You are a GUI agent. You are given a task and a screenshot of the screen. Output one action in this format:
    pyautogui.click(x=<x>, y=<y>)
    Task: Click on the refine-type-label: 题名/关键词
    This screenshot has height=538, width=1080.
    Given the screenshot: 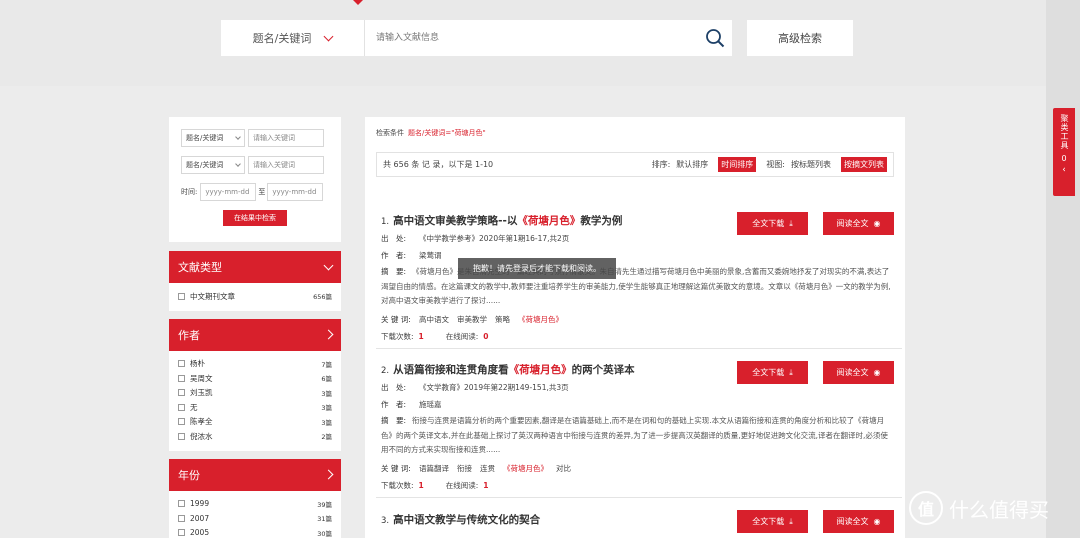 What is the action you would take?
    pyautogui.click(x=205, y=138)
    